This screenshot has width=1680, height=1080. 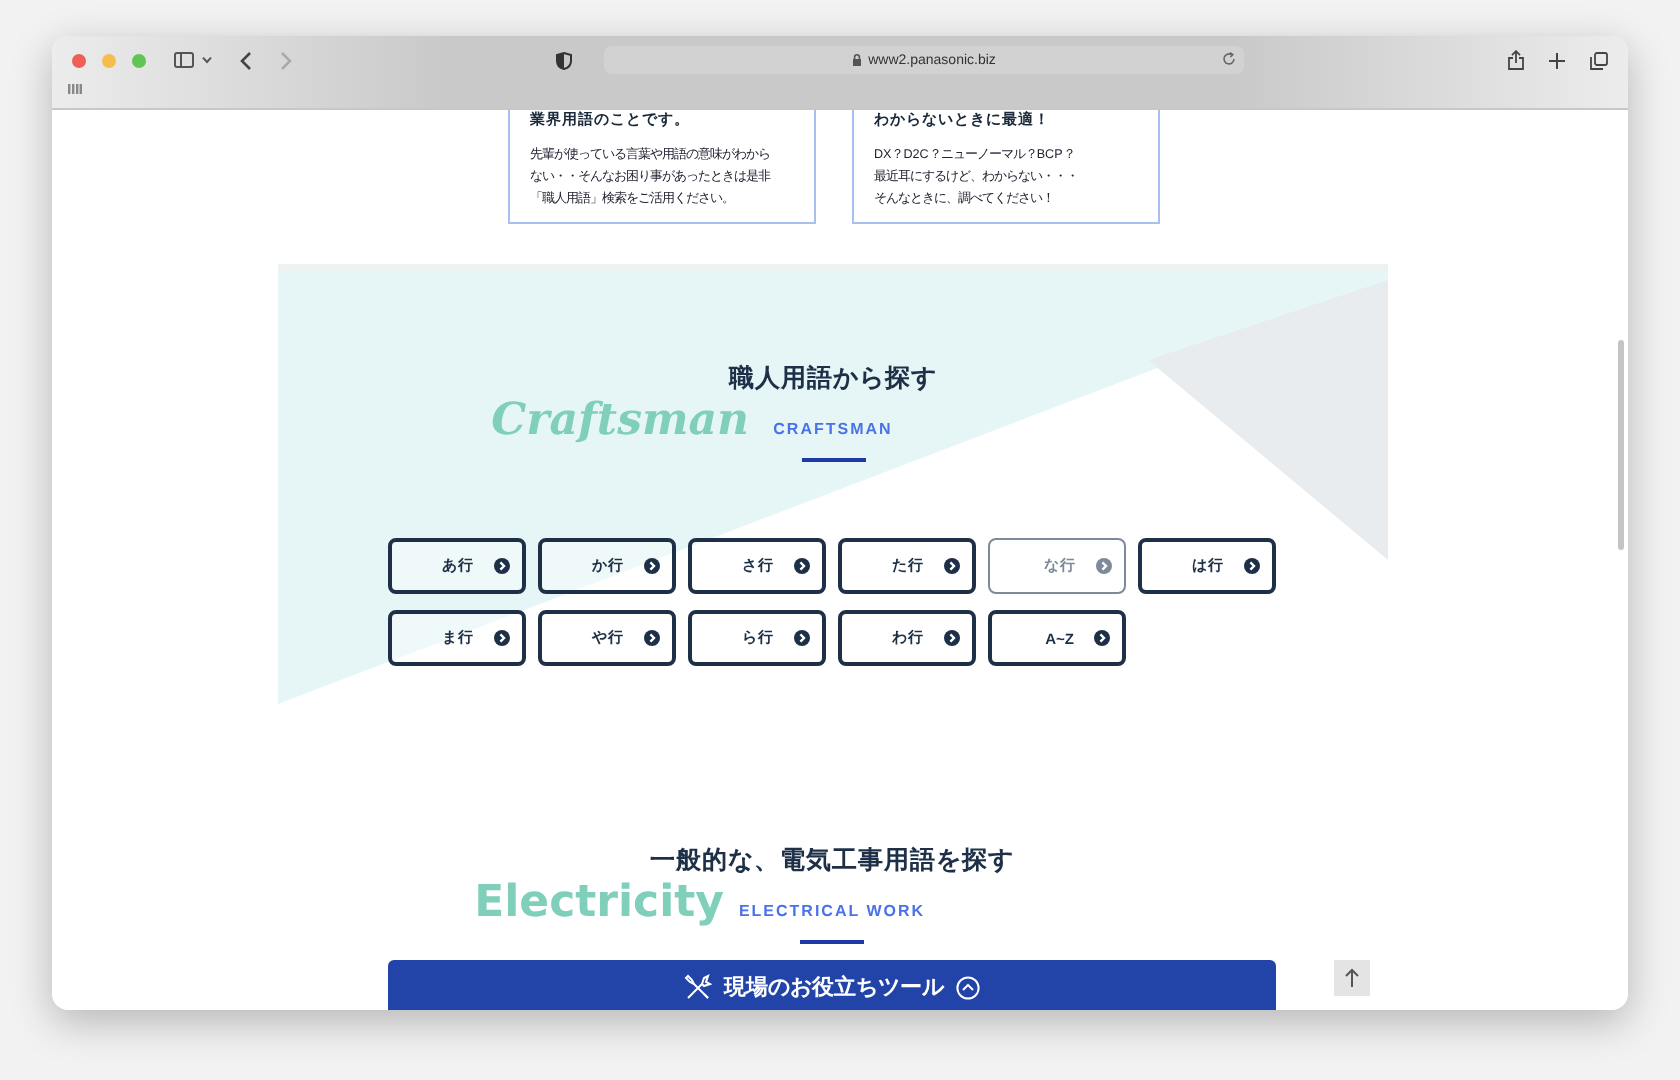 What do you see at coordinates (207, 60) in the screenshot?
I see `chevron-down-icon` at bounding box center [207, 60].